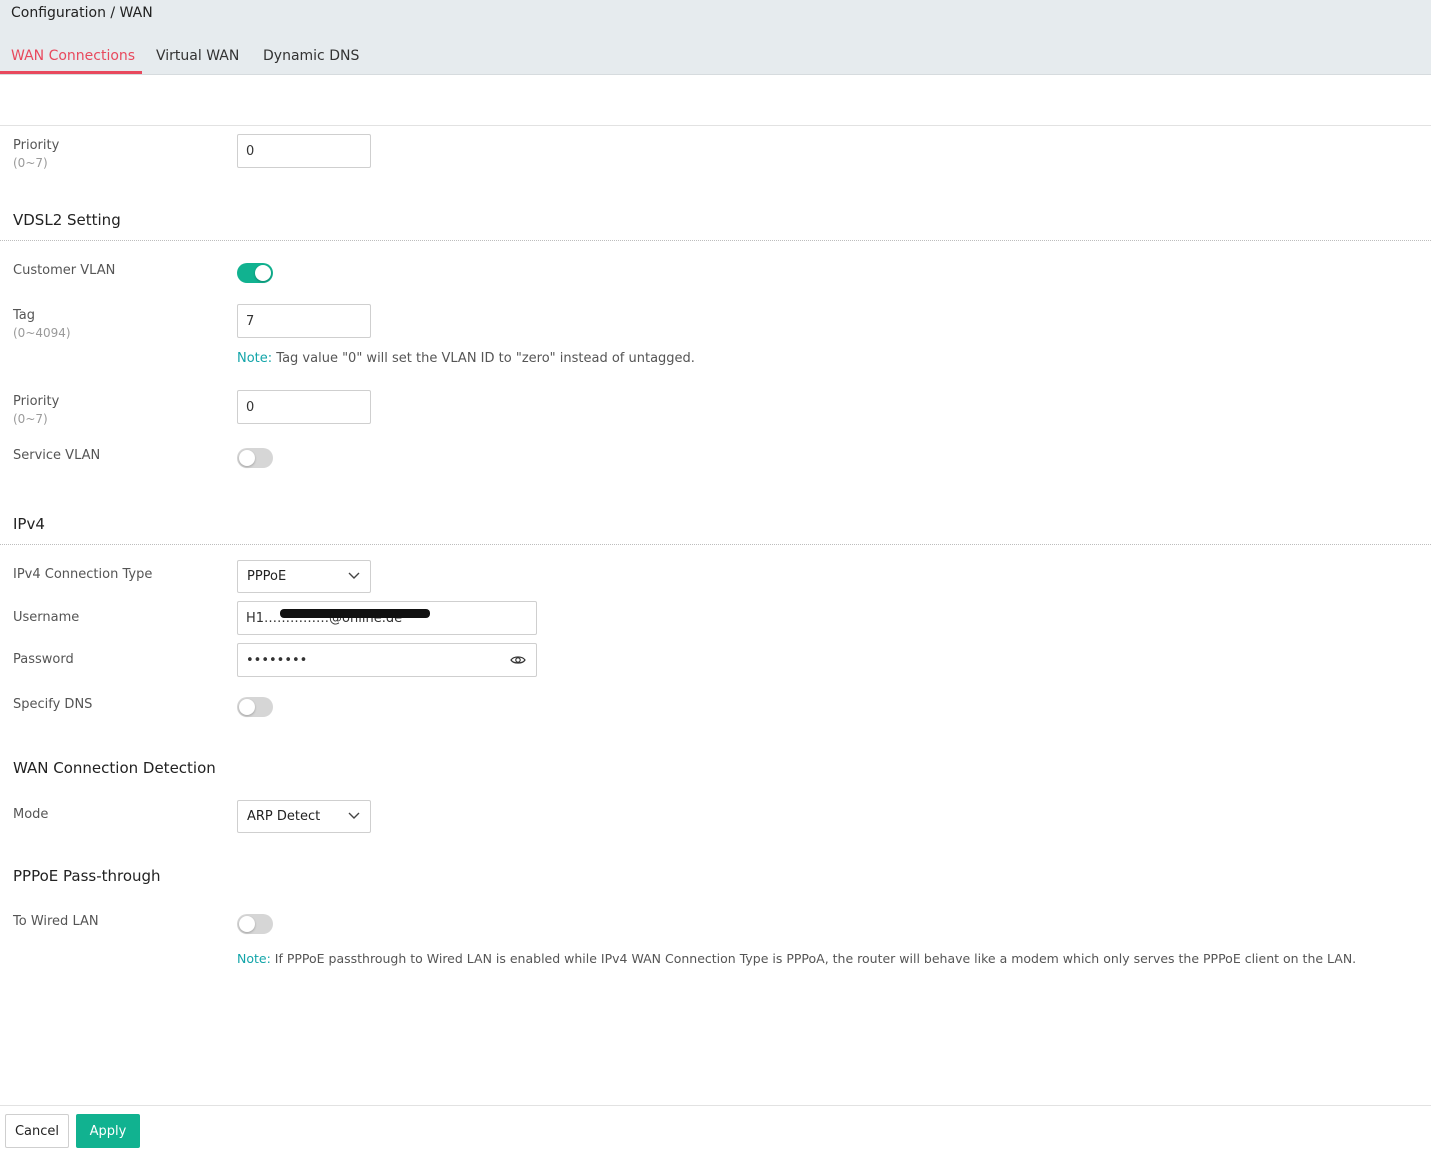 This screenshot has width=1431, height=1150. Describe the element at coordinates (387, 660) in the screenshot. I see `password-input` at that location.